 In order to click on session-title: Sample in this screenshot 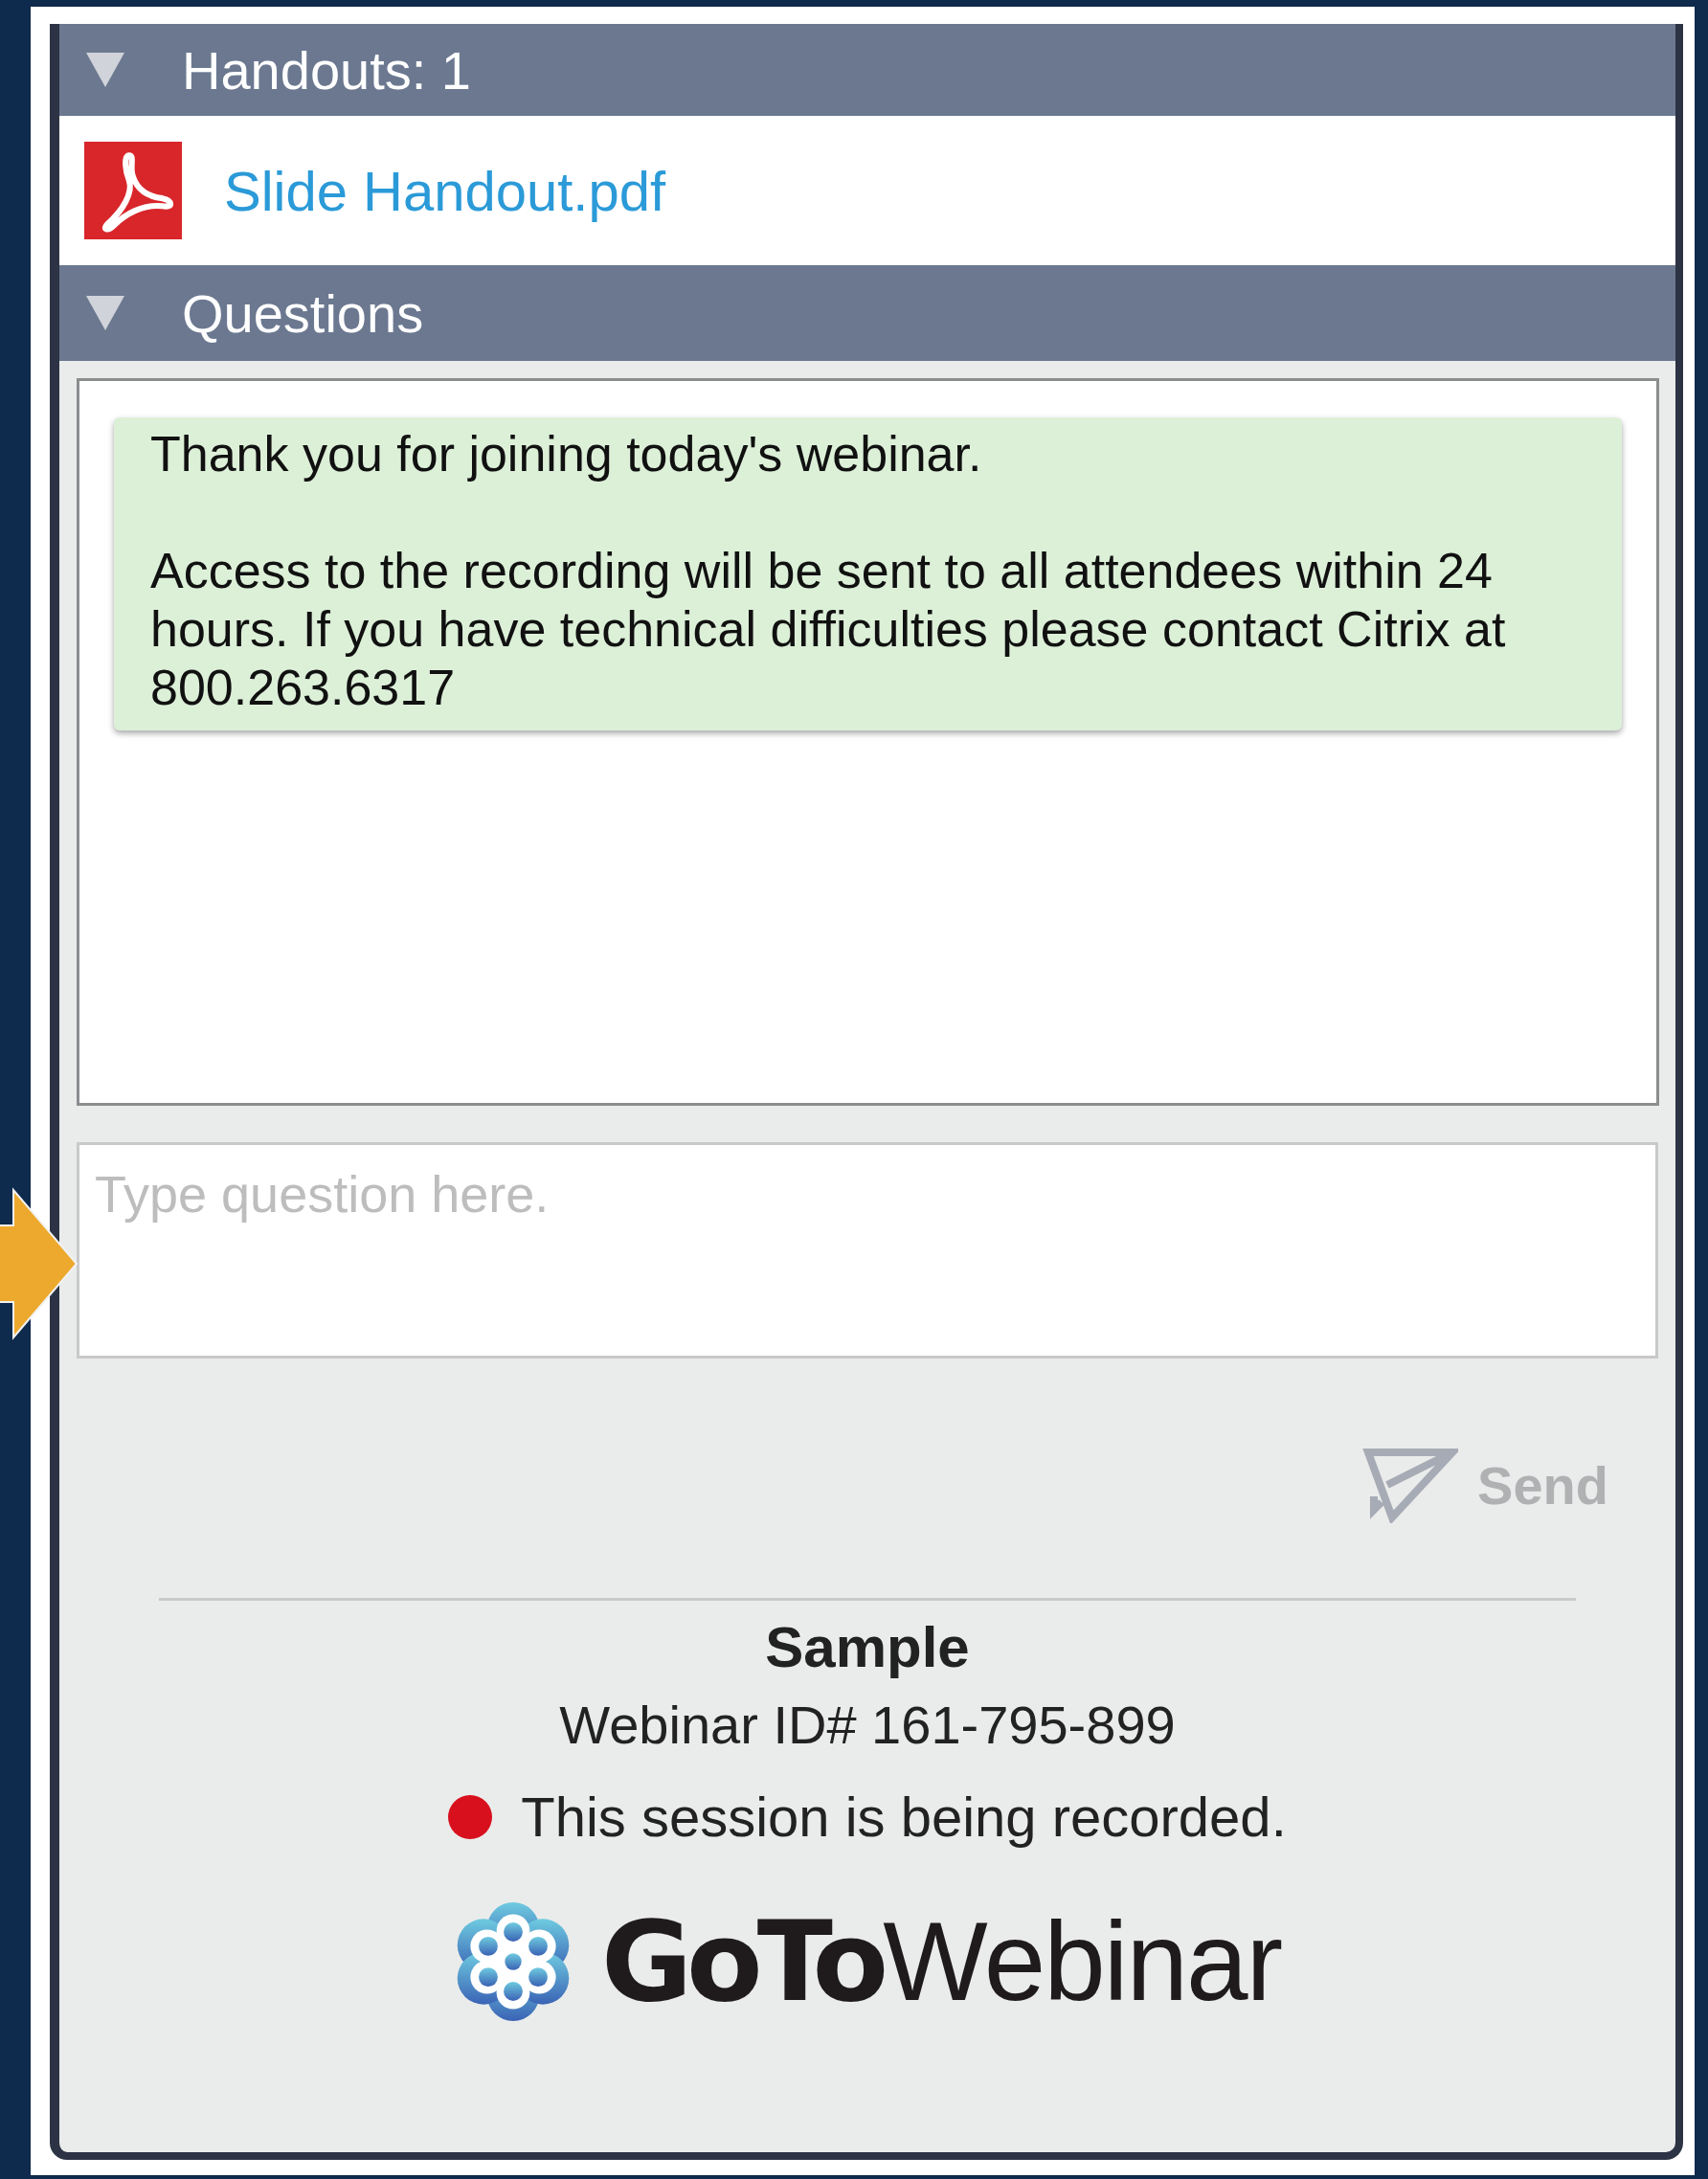, I will do `click(867, 1647)`.